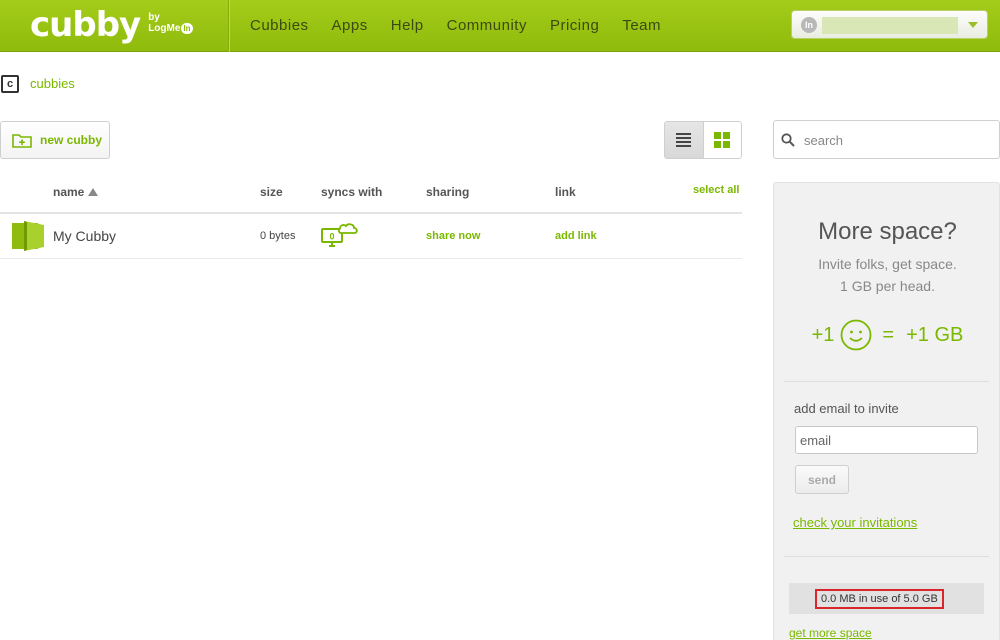 This screenshot has height=640, width=1000. Describe the element at coordinates (576, 236) in the screenshot. I see `add-link-link: add link` at that location.